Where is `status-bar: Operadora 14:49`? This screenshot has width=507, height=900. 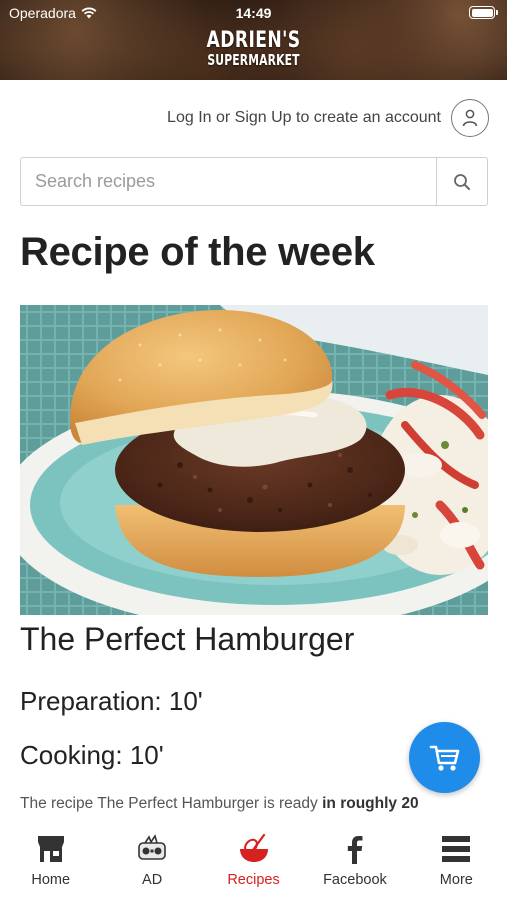
status-bar: Operadora 14:49 is located at coordinates (253, 13).